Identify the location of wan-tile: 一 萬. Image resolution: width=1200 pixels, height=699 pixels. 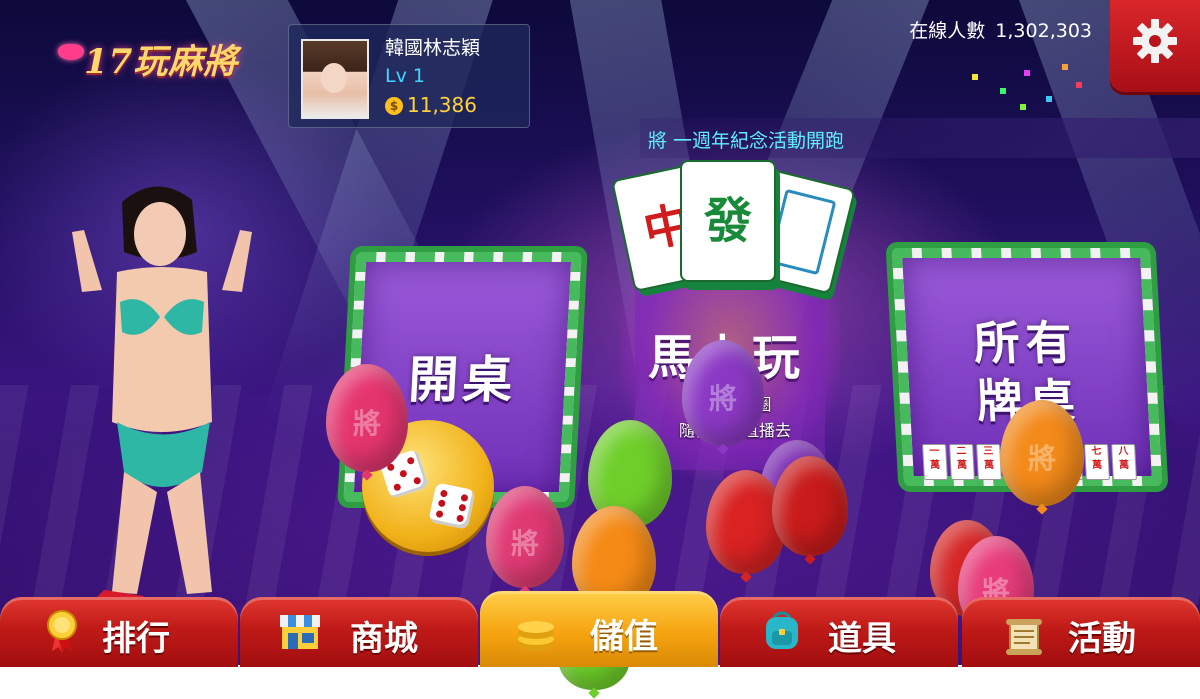
(935, 462).